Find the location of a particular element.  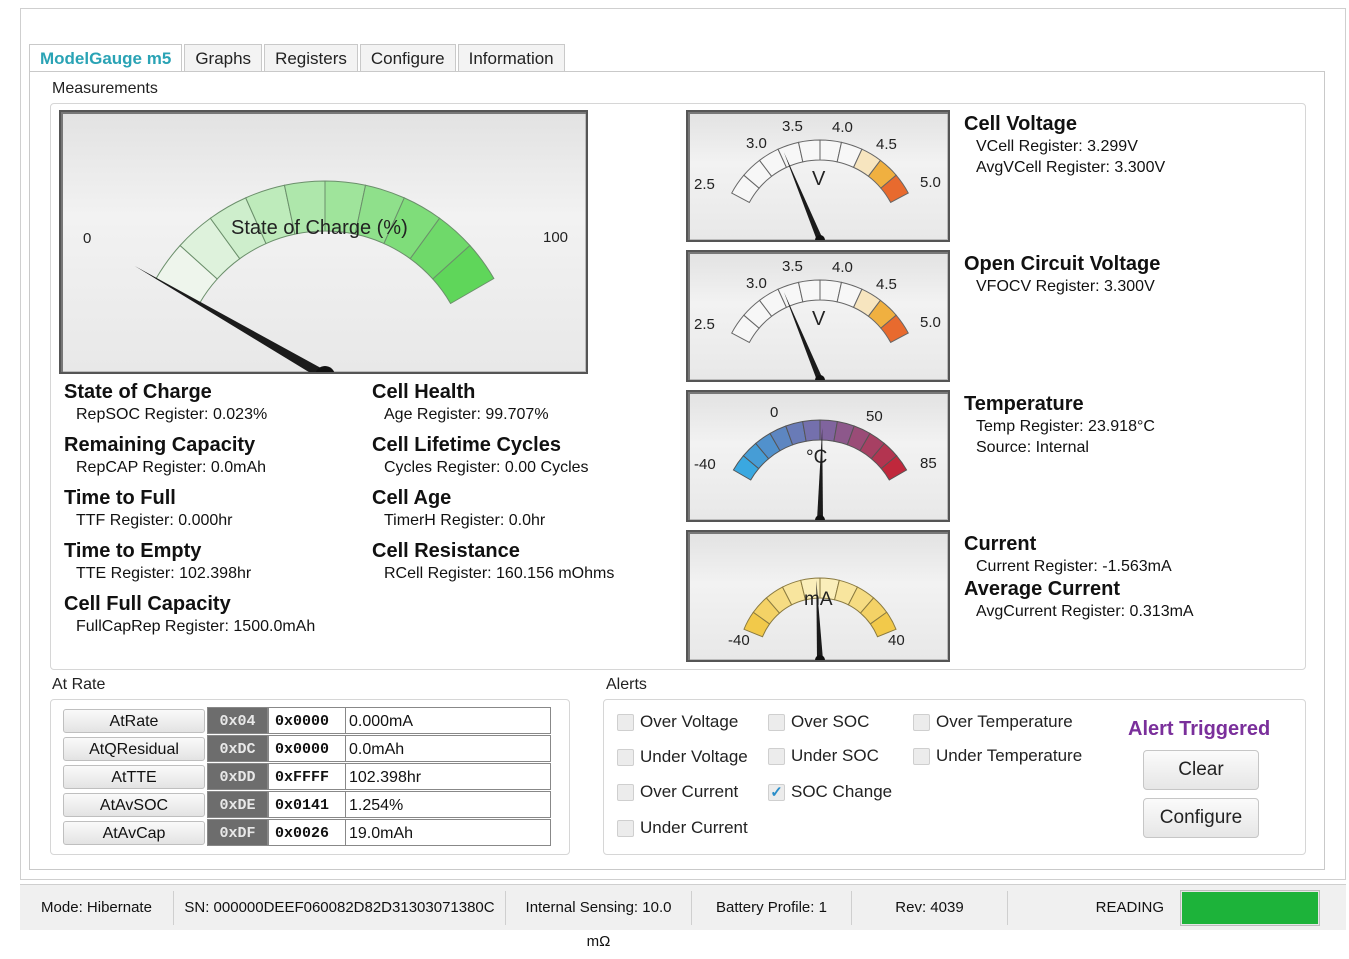

needle-hub is located at coordinates (820, 657).